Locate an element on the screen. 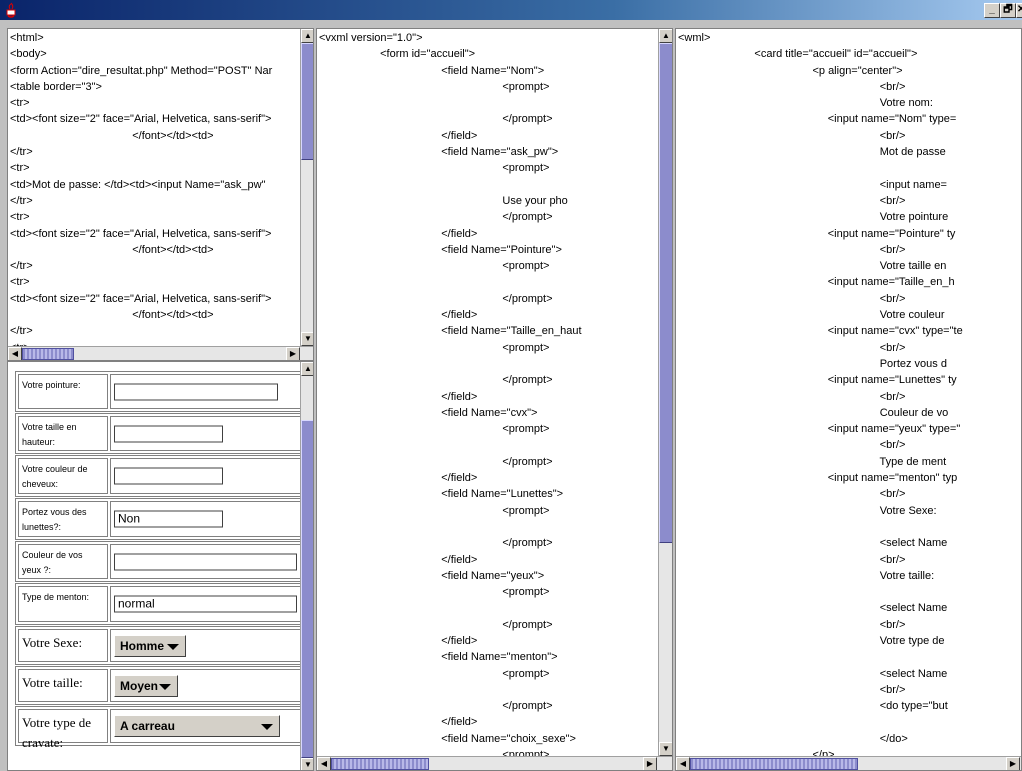 Image resolution: width=1022 pixels, height=771 pixels. form-row-cell is located at coordinates (205, 561).